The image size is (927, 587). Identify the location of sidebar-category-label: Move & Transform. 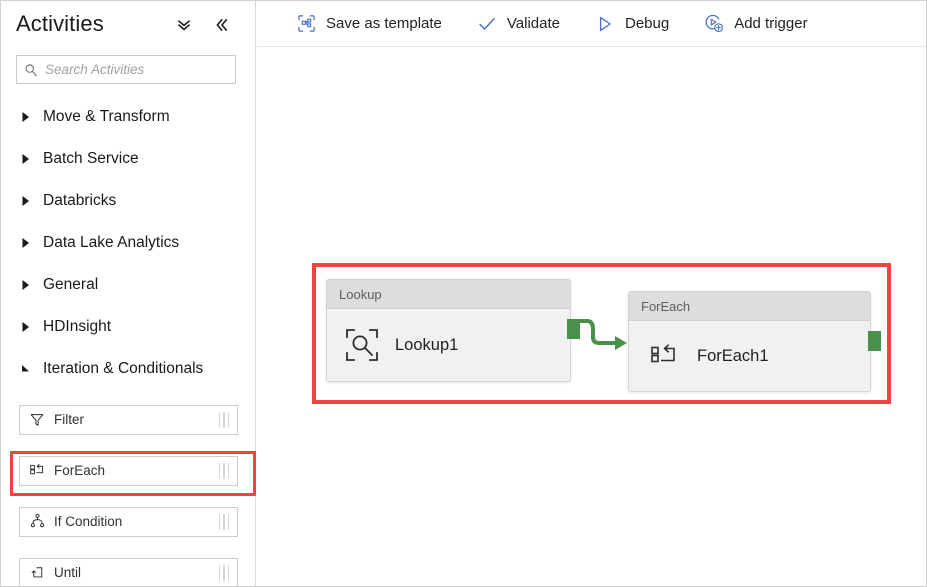
(106, 116).